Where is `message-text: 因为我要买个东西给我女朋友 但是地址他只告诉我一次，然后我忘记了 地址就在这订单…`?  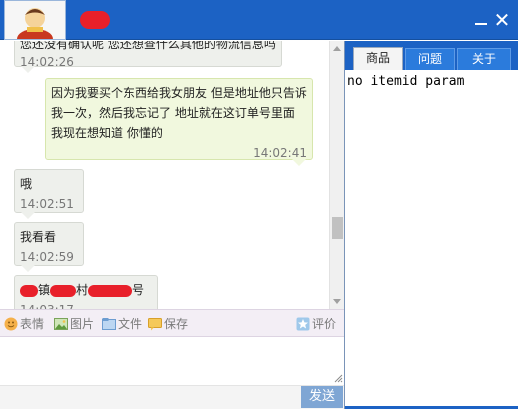
message-text: 因为我要买个东西给我女朋友 但是地址他只告诉我一次，然后我忘记了 地址就在这订单… is located at coordinates (179, 113).